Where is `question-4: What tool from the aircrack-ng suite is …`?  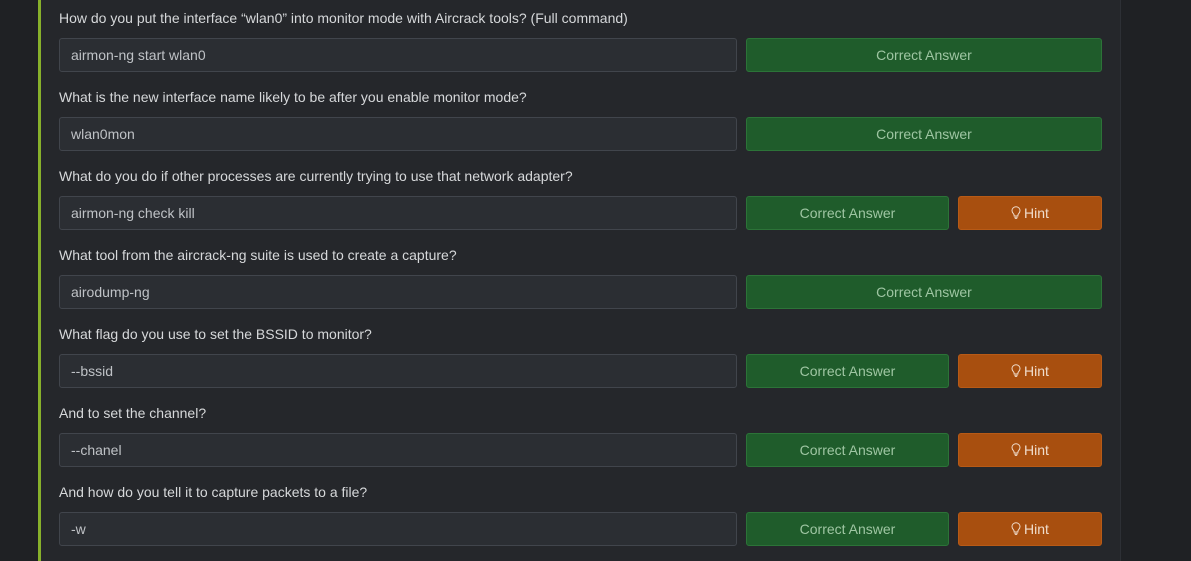 question-4: What tool from the aircrack-ng suite is … is located at coordinates (580, 276).